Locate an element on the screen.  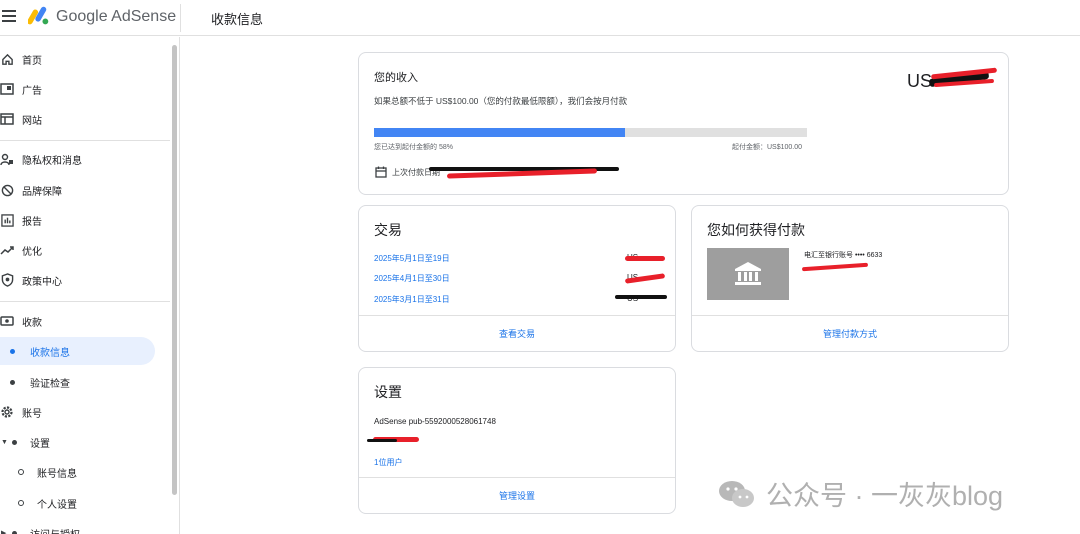
users-link: 1位用户 is located at coordinates (388, 462).